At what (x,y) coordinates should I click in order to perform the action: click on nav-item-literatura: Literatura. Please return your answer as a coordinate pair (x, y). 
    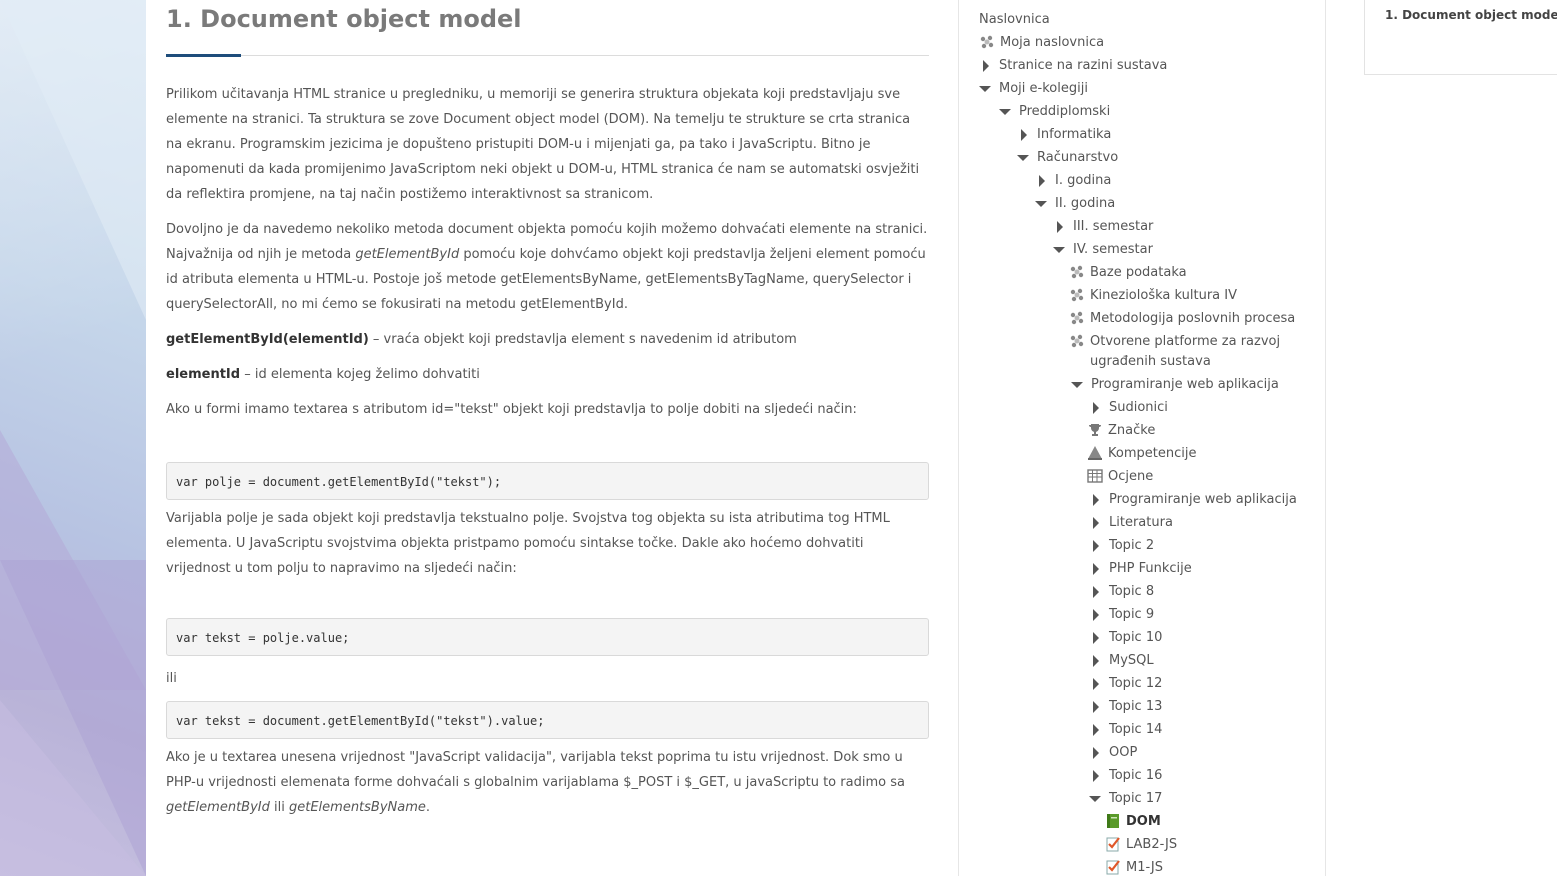
    Looking at the image, I should click on (1131, 522).